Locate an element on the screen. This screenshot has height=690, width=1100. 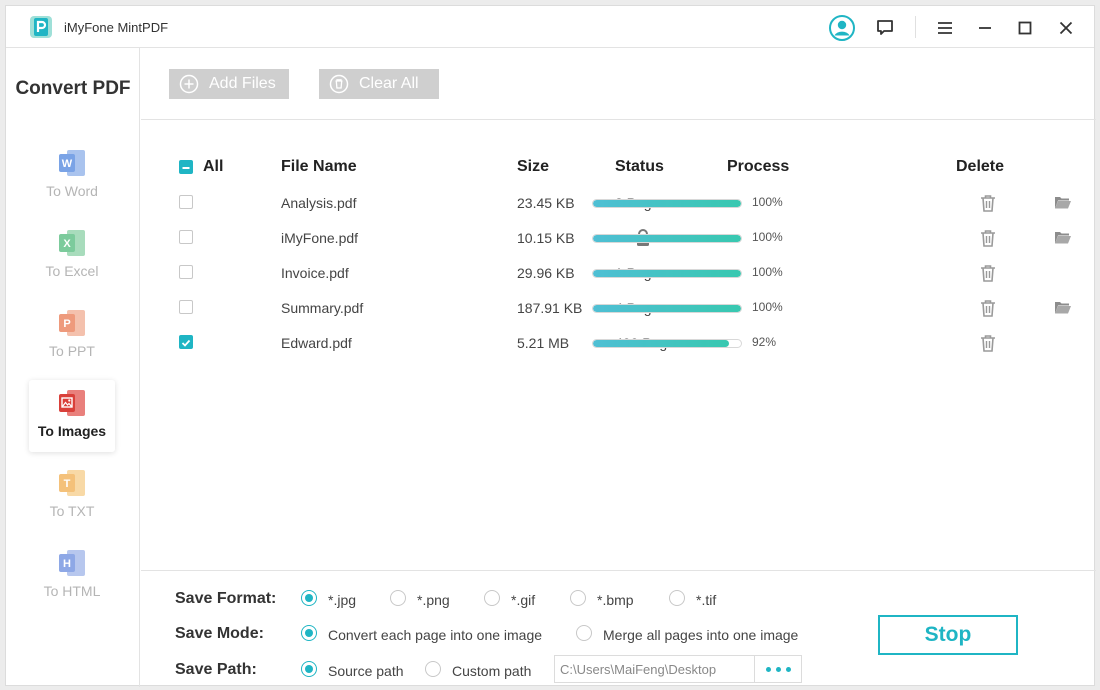
save-path-input is located at coordinates (654, 669).